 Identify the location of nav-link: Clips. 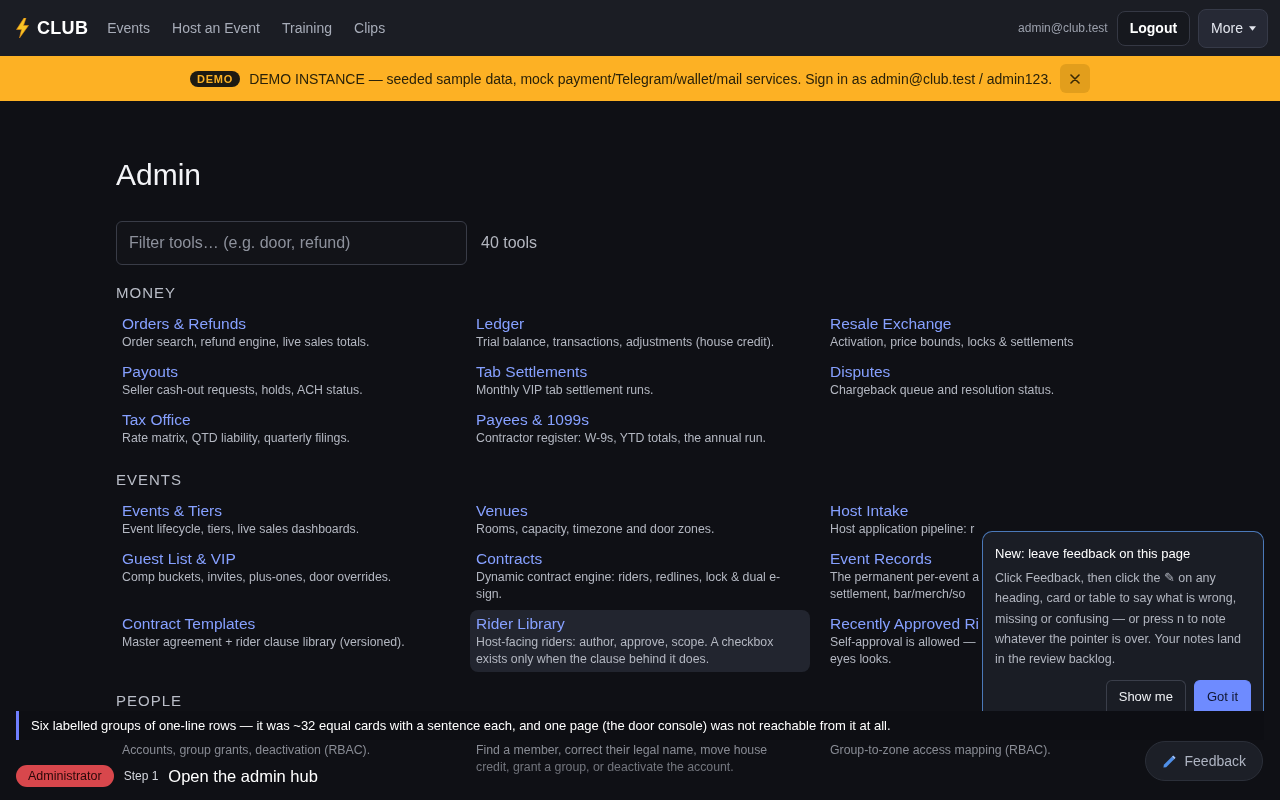
(370, 28).